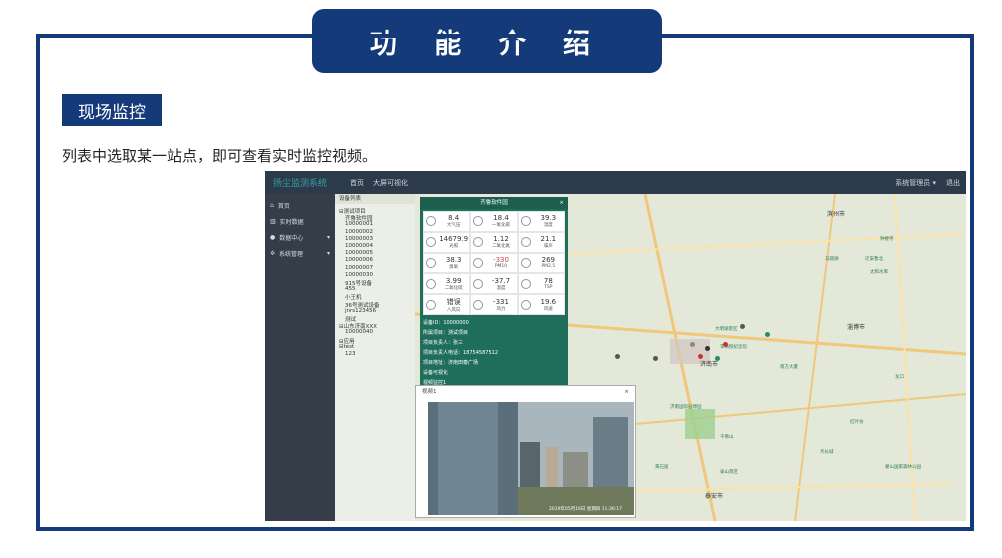  I want to click on tree-item: 10000007, so click(359, 268).